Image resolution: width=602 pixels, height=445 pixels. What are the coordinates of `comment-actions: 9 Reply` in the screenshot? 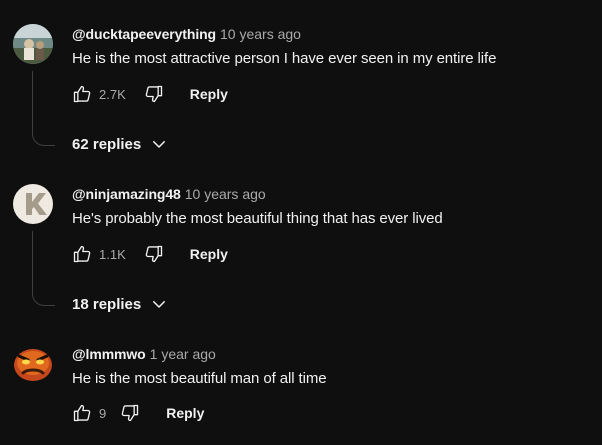 It's located at (138, 413).